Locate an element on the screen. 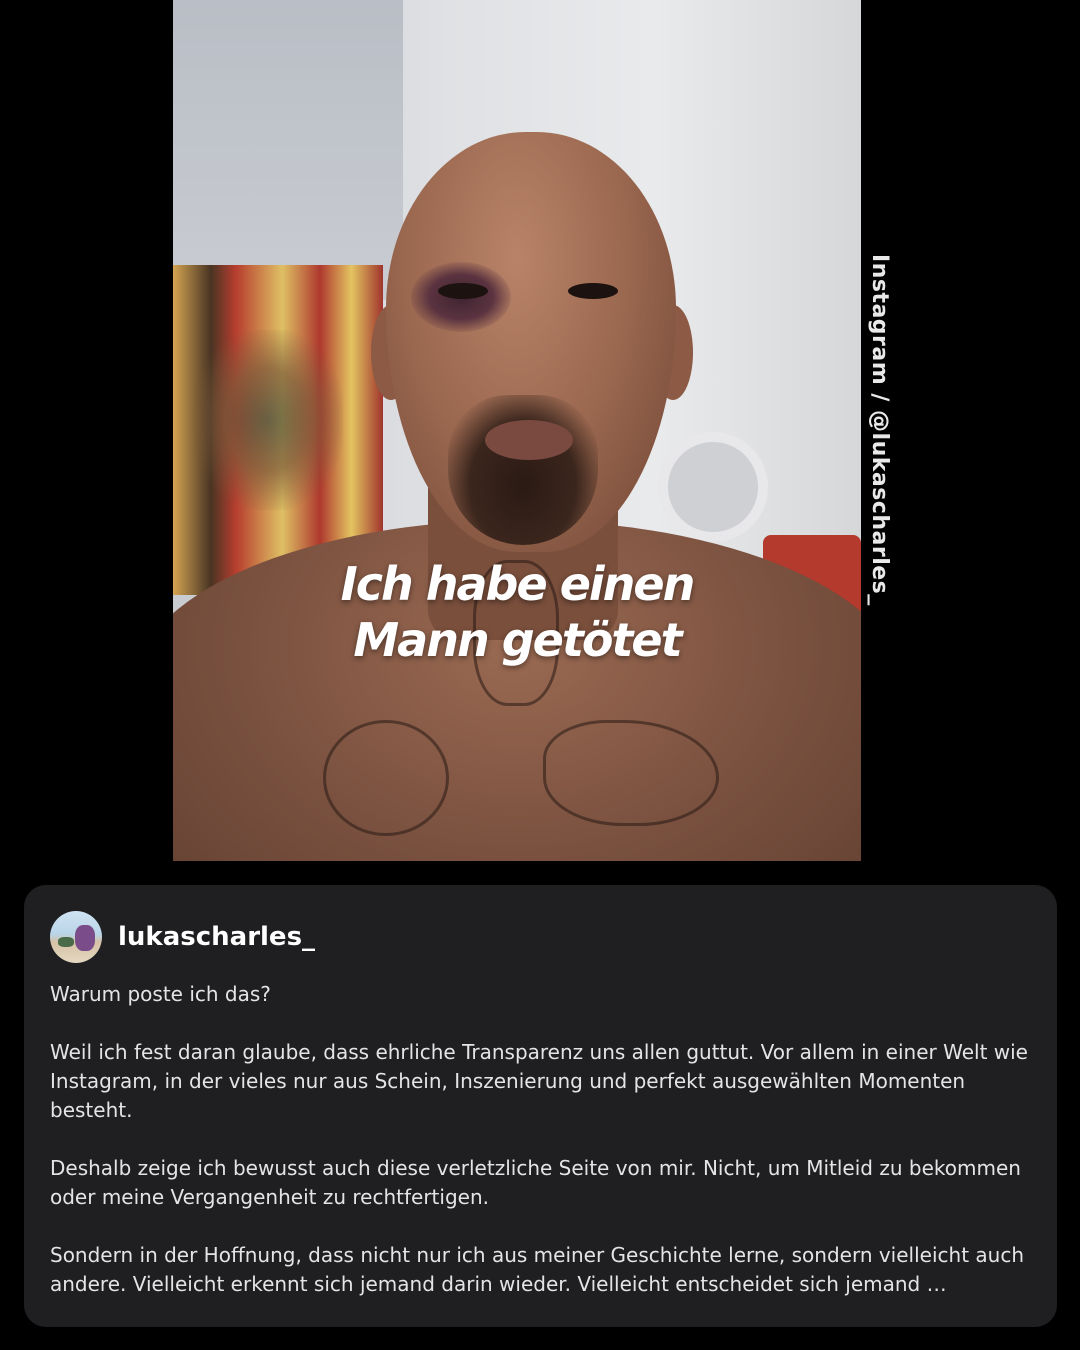 Image resolution: width=1080 pixels, height=1350 pixels. chest-tattoo is located at coordinates (386, 778).